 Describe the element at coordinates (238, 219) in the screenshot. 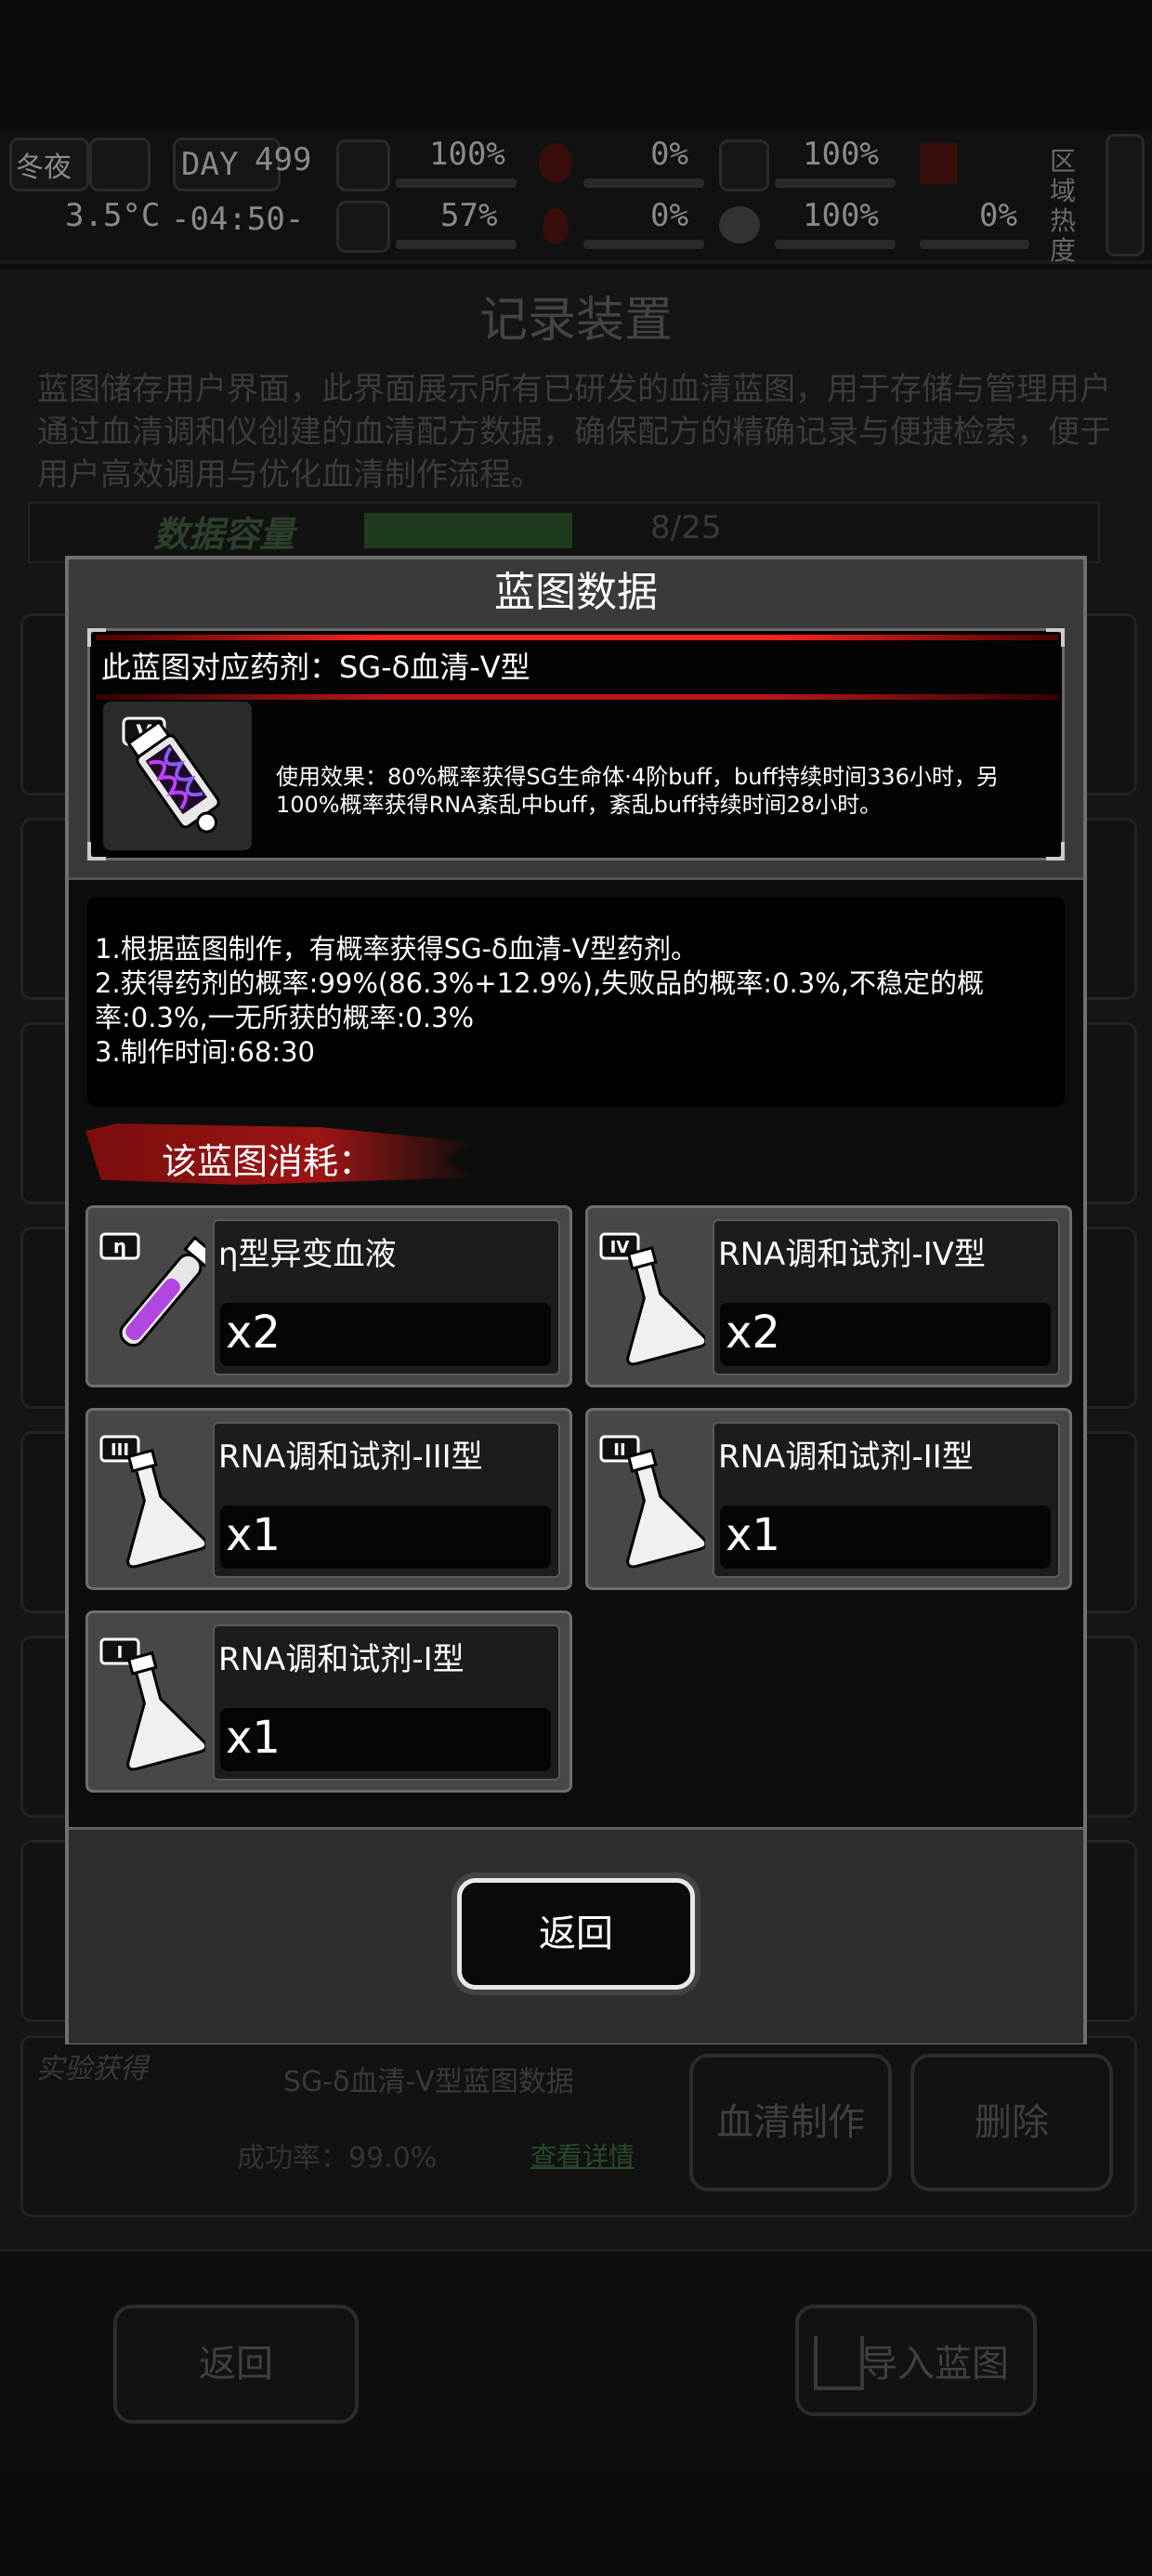

I see `game-clock: -04:50-` at that location.